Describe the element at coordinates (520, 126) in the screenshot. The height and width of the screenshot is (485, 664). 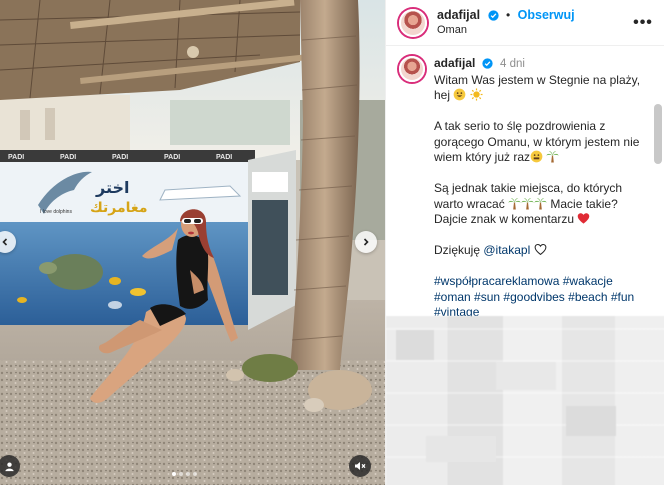
I see `caption-line: A tak serio to ślę pozdrowienia z` at that location.